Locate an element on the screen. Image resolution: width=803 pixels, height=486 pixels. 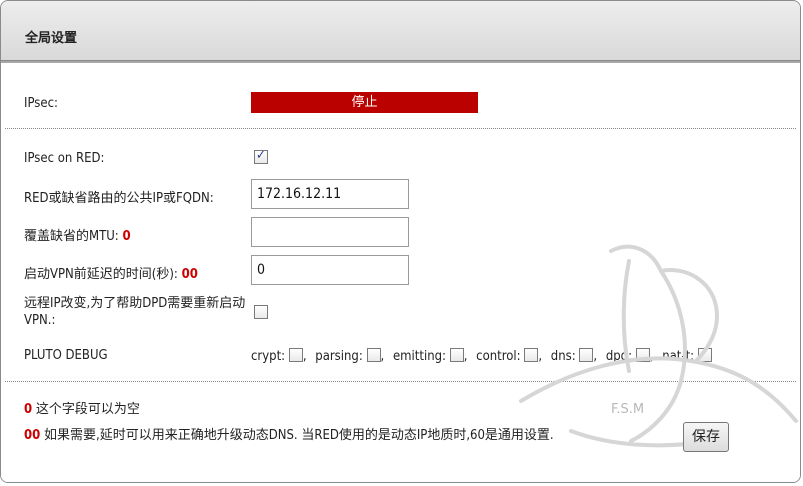
debug-option-label: emitting: is located at coordinates (419, 356).